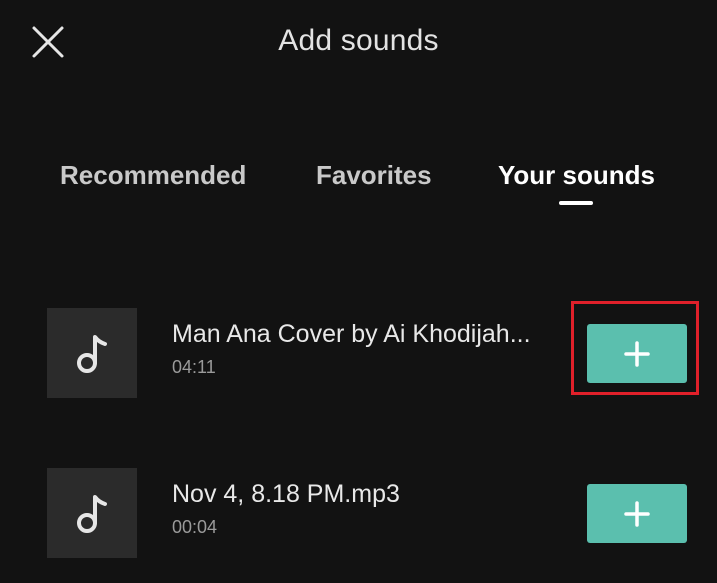 This screenshot has height=583, width=717. I want to click on header-bar: Add sounds, so click(358, 42).